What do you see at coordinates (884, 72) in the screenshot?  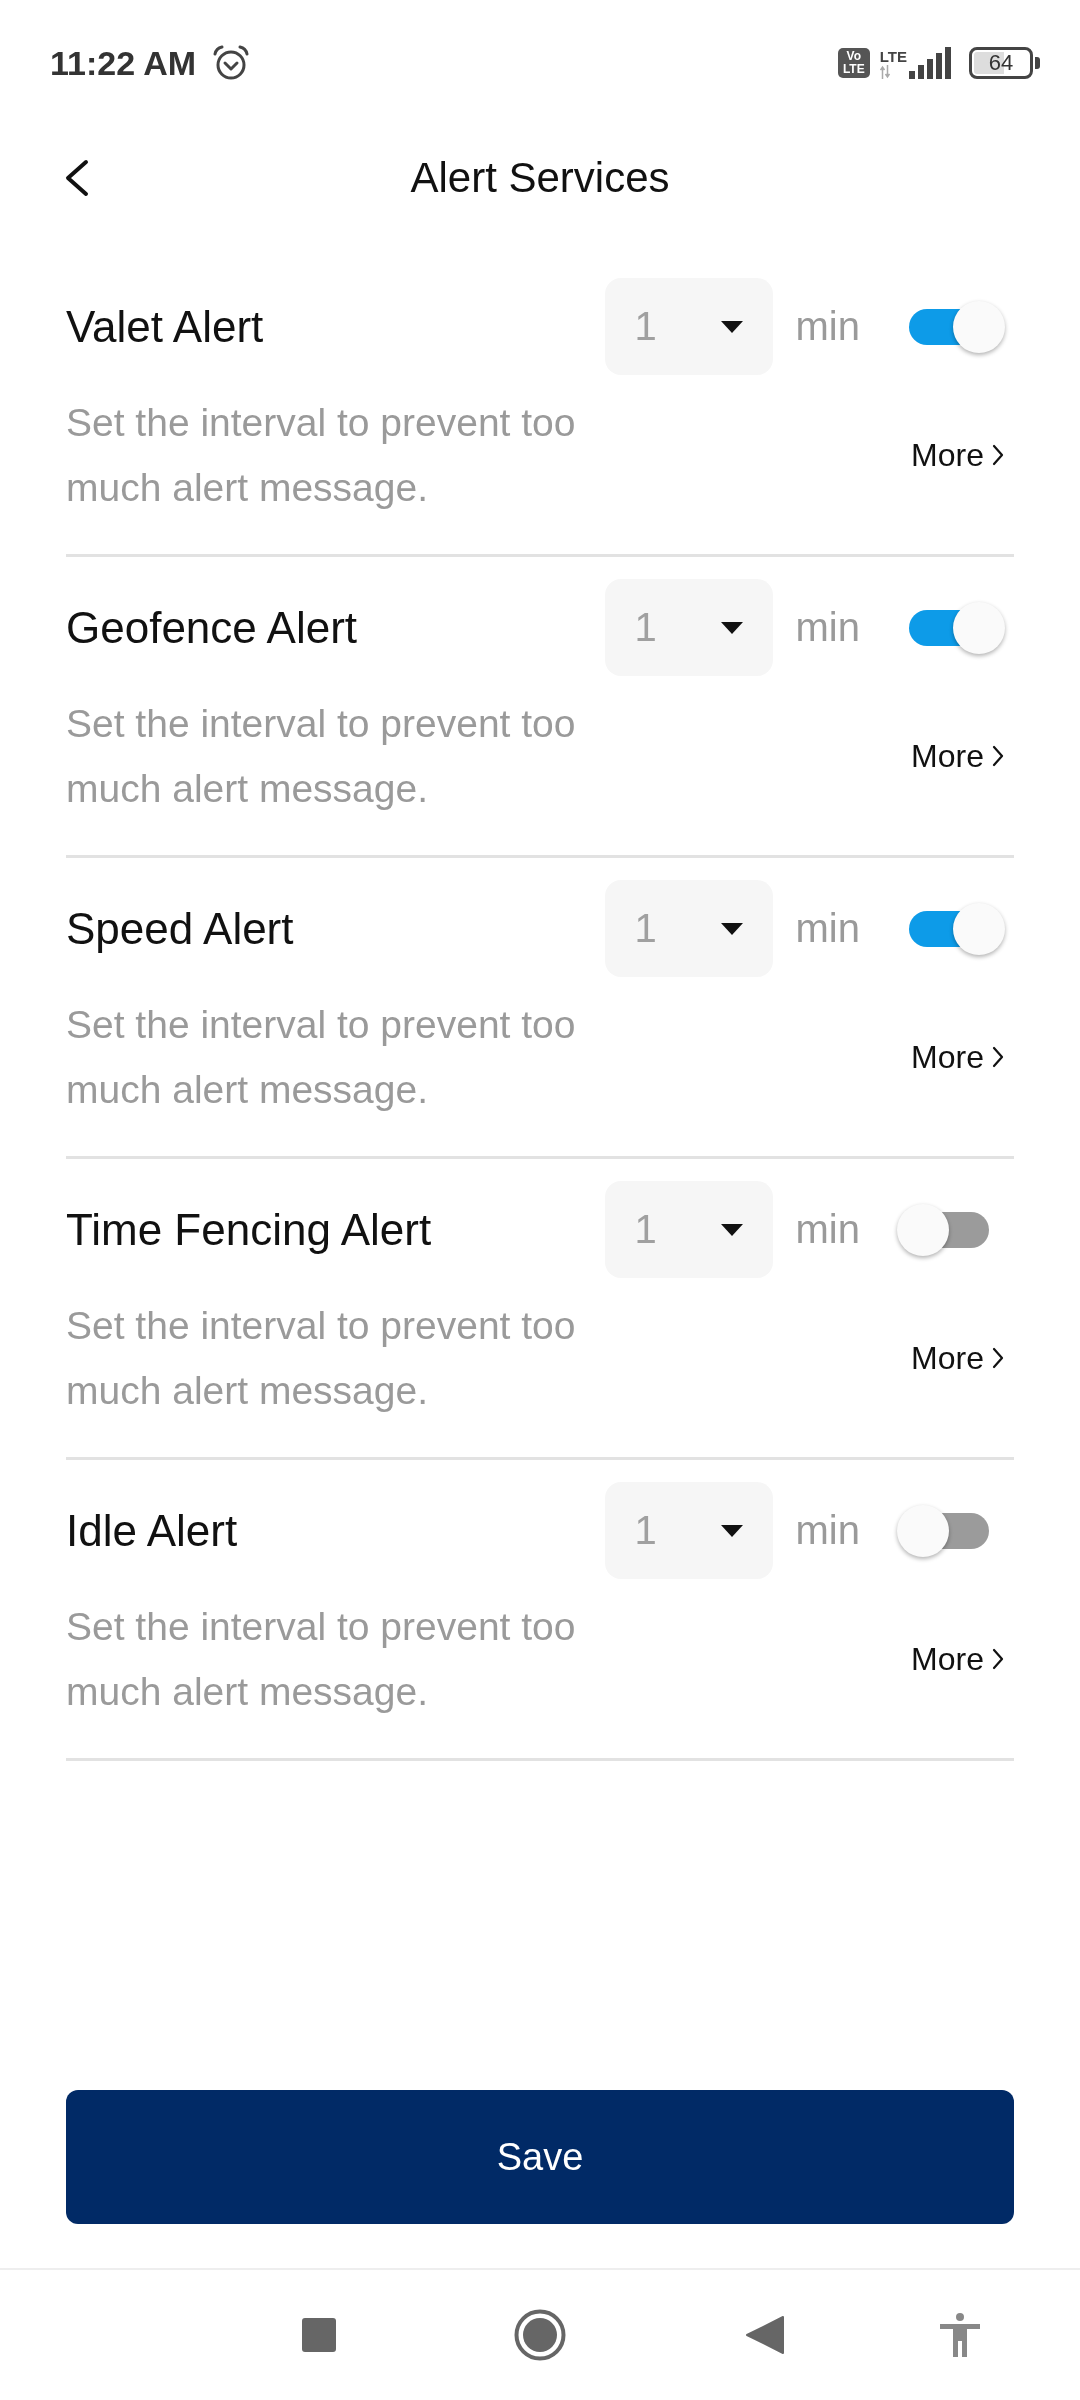 I see `data-arrows-icon` at bounding box center [884, 72].